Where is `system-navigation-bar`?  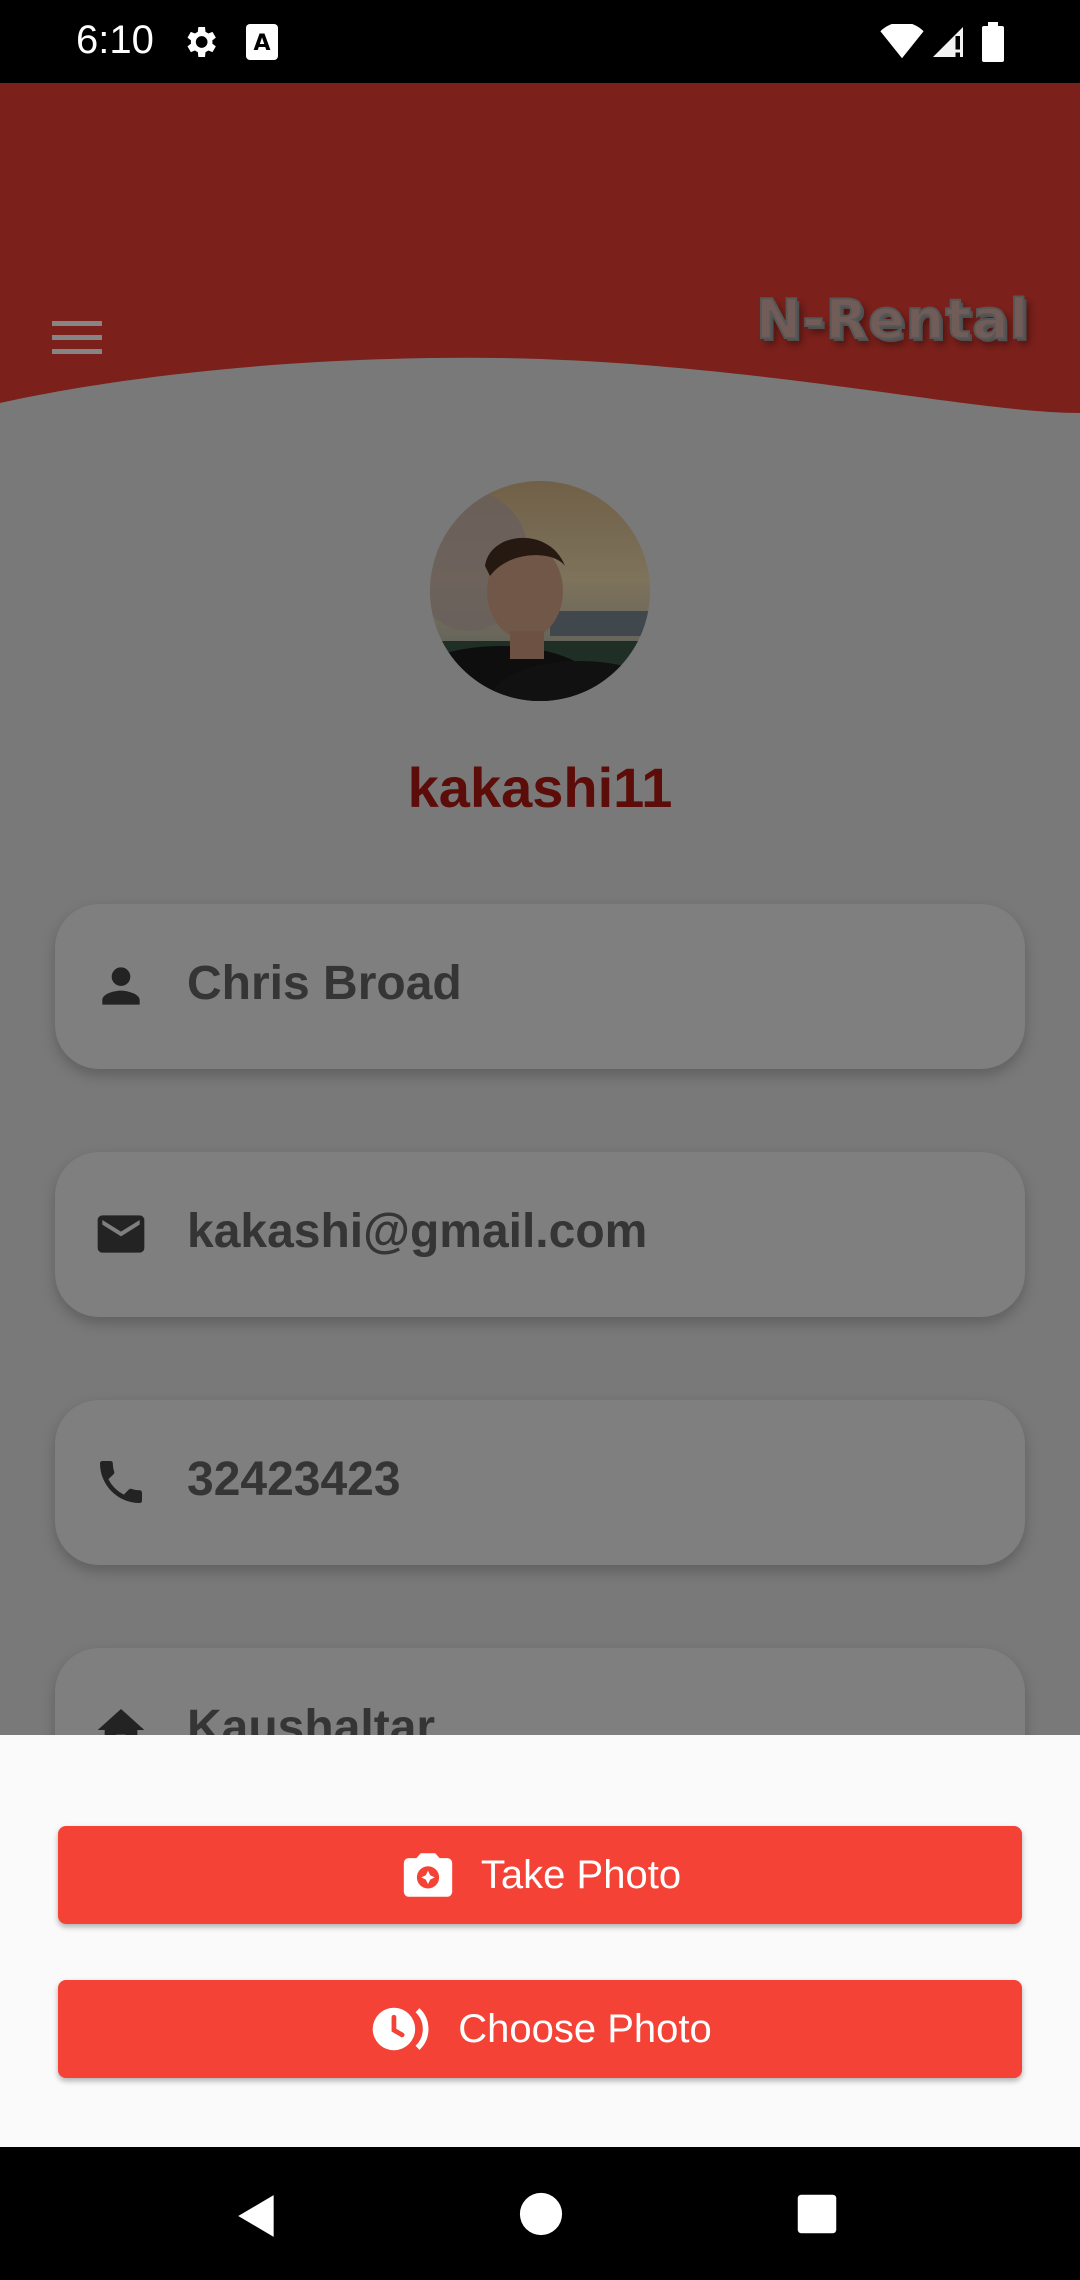 system-navigation-bar is located at coordinates (540, 2213).